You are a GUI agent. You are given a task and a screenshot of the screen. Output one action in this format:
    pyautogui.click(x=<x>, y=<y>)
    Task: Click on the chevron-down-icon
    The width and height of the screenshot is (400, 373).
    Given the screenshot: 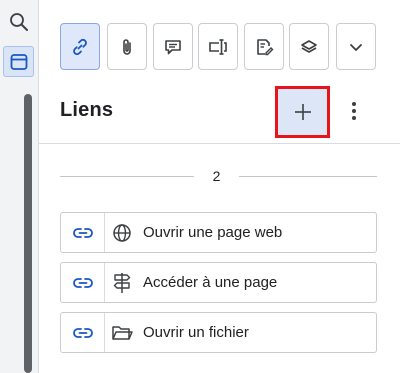 What is the action you would take?
    pyautogui.click(x=356, y=47)
    